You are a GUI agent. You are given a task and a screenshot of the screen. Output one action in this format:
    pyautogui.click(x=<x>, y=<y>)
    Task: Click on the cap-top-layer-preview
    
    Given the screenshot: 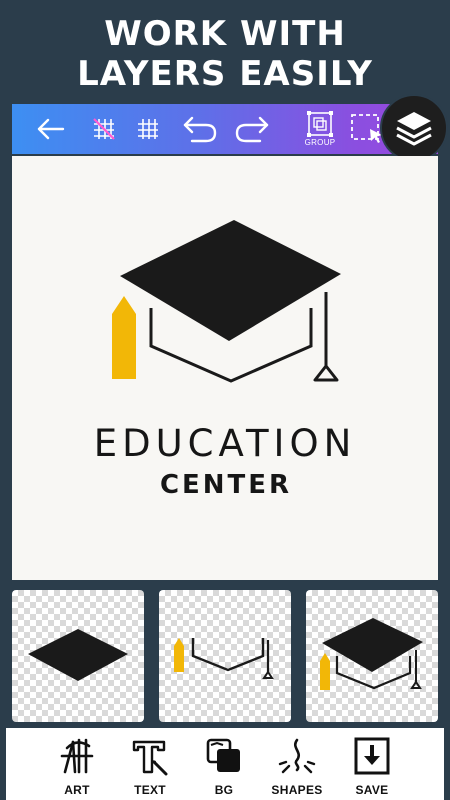 What is the action you would take?
    pyautogui.click(x=78, y=655)
    